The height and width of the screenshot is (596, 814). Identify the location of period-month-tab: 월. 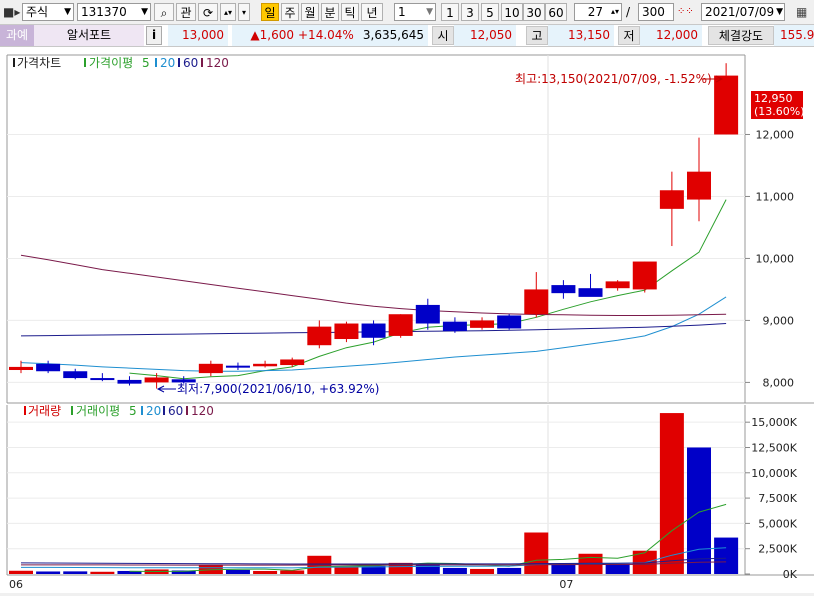
(310, 12).